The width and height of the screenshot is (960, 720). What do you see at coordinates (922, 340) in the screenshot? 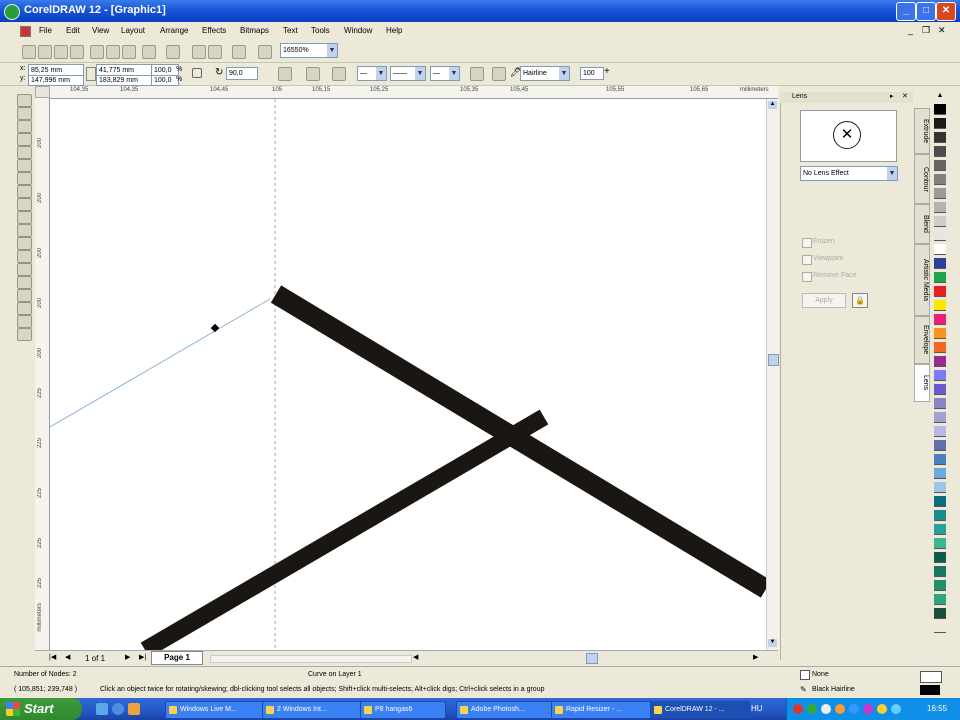
I see `tab-envelope: Envelope` at bounding box center [922, 340].